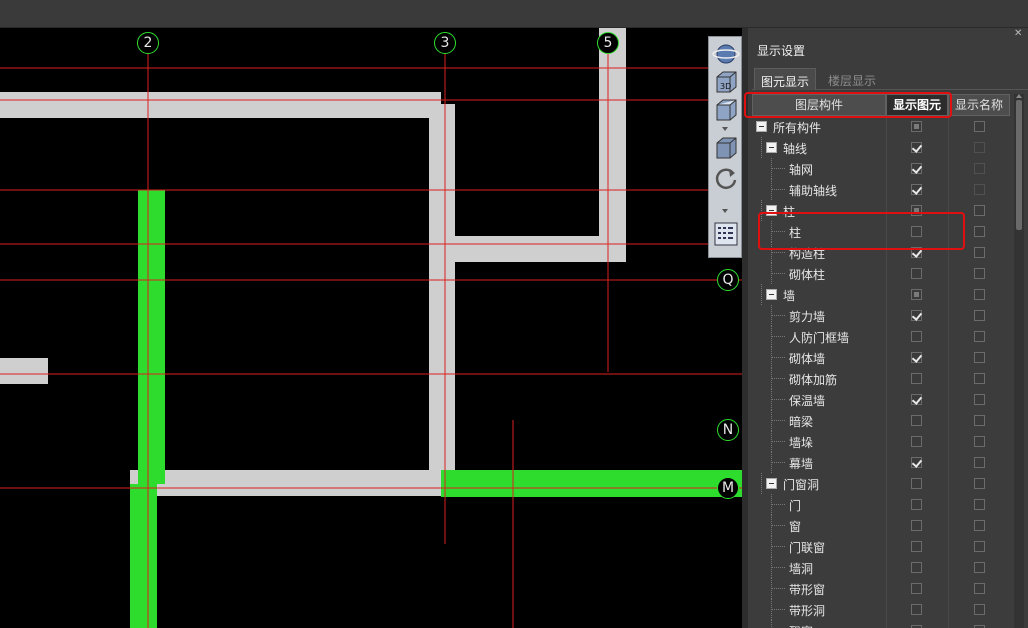 Image resolution: width=1028 pixels, height=628 pixels. Describe the element at coordinates (726, 178) in the screenshot. I see `rotate-icon` at that location.